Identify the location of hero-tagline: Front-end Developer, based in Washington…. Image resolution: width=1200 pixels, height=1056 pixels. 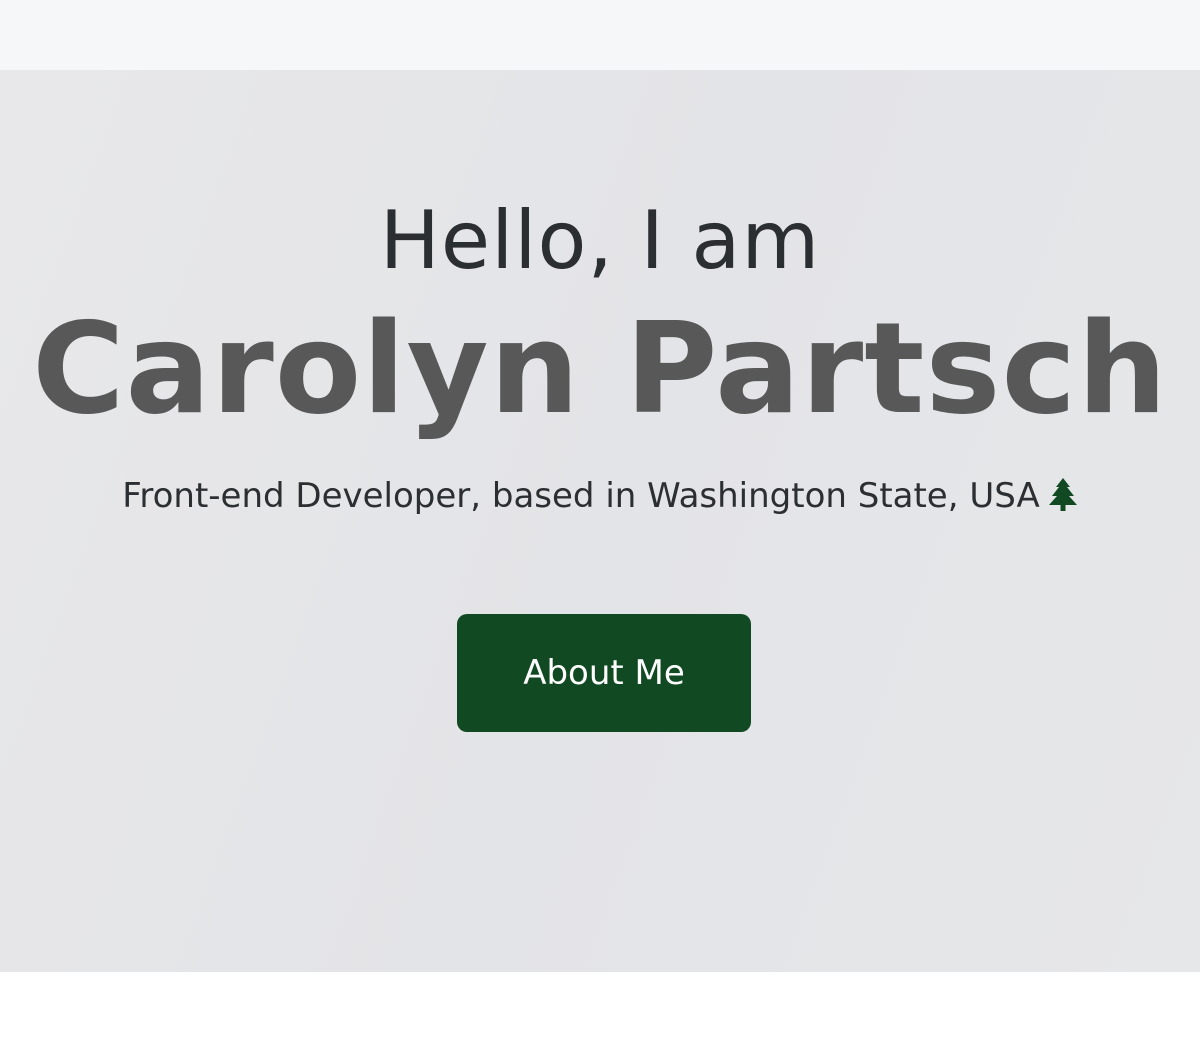
(600, 496).